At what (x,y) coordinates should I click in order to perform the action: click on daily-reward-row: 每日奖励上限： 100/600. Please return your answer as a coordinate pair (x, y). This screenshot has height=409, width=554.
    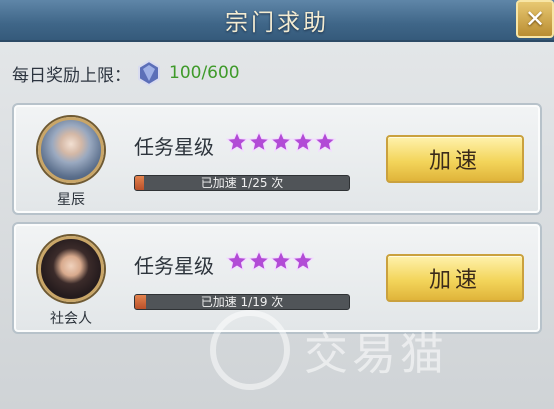
    Looking at the image, I should click on (126, 73).